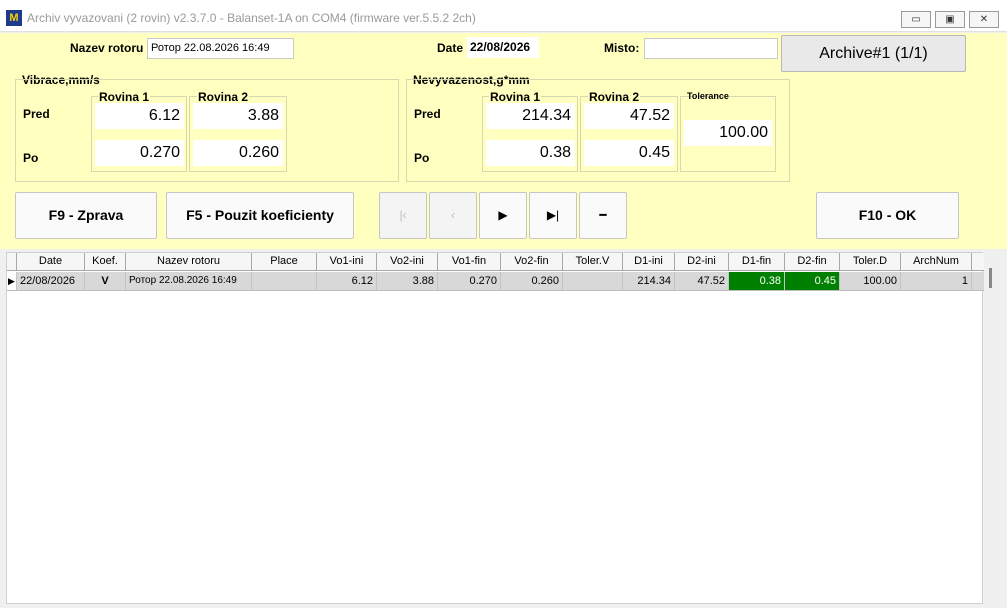 The height and width of the screenshot is (608, 1007). I want to click on header-vo1-fin: Vo1-fin, so click(469, 261).